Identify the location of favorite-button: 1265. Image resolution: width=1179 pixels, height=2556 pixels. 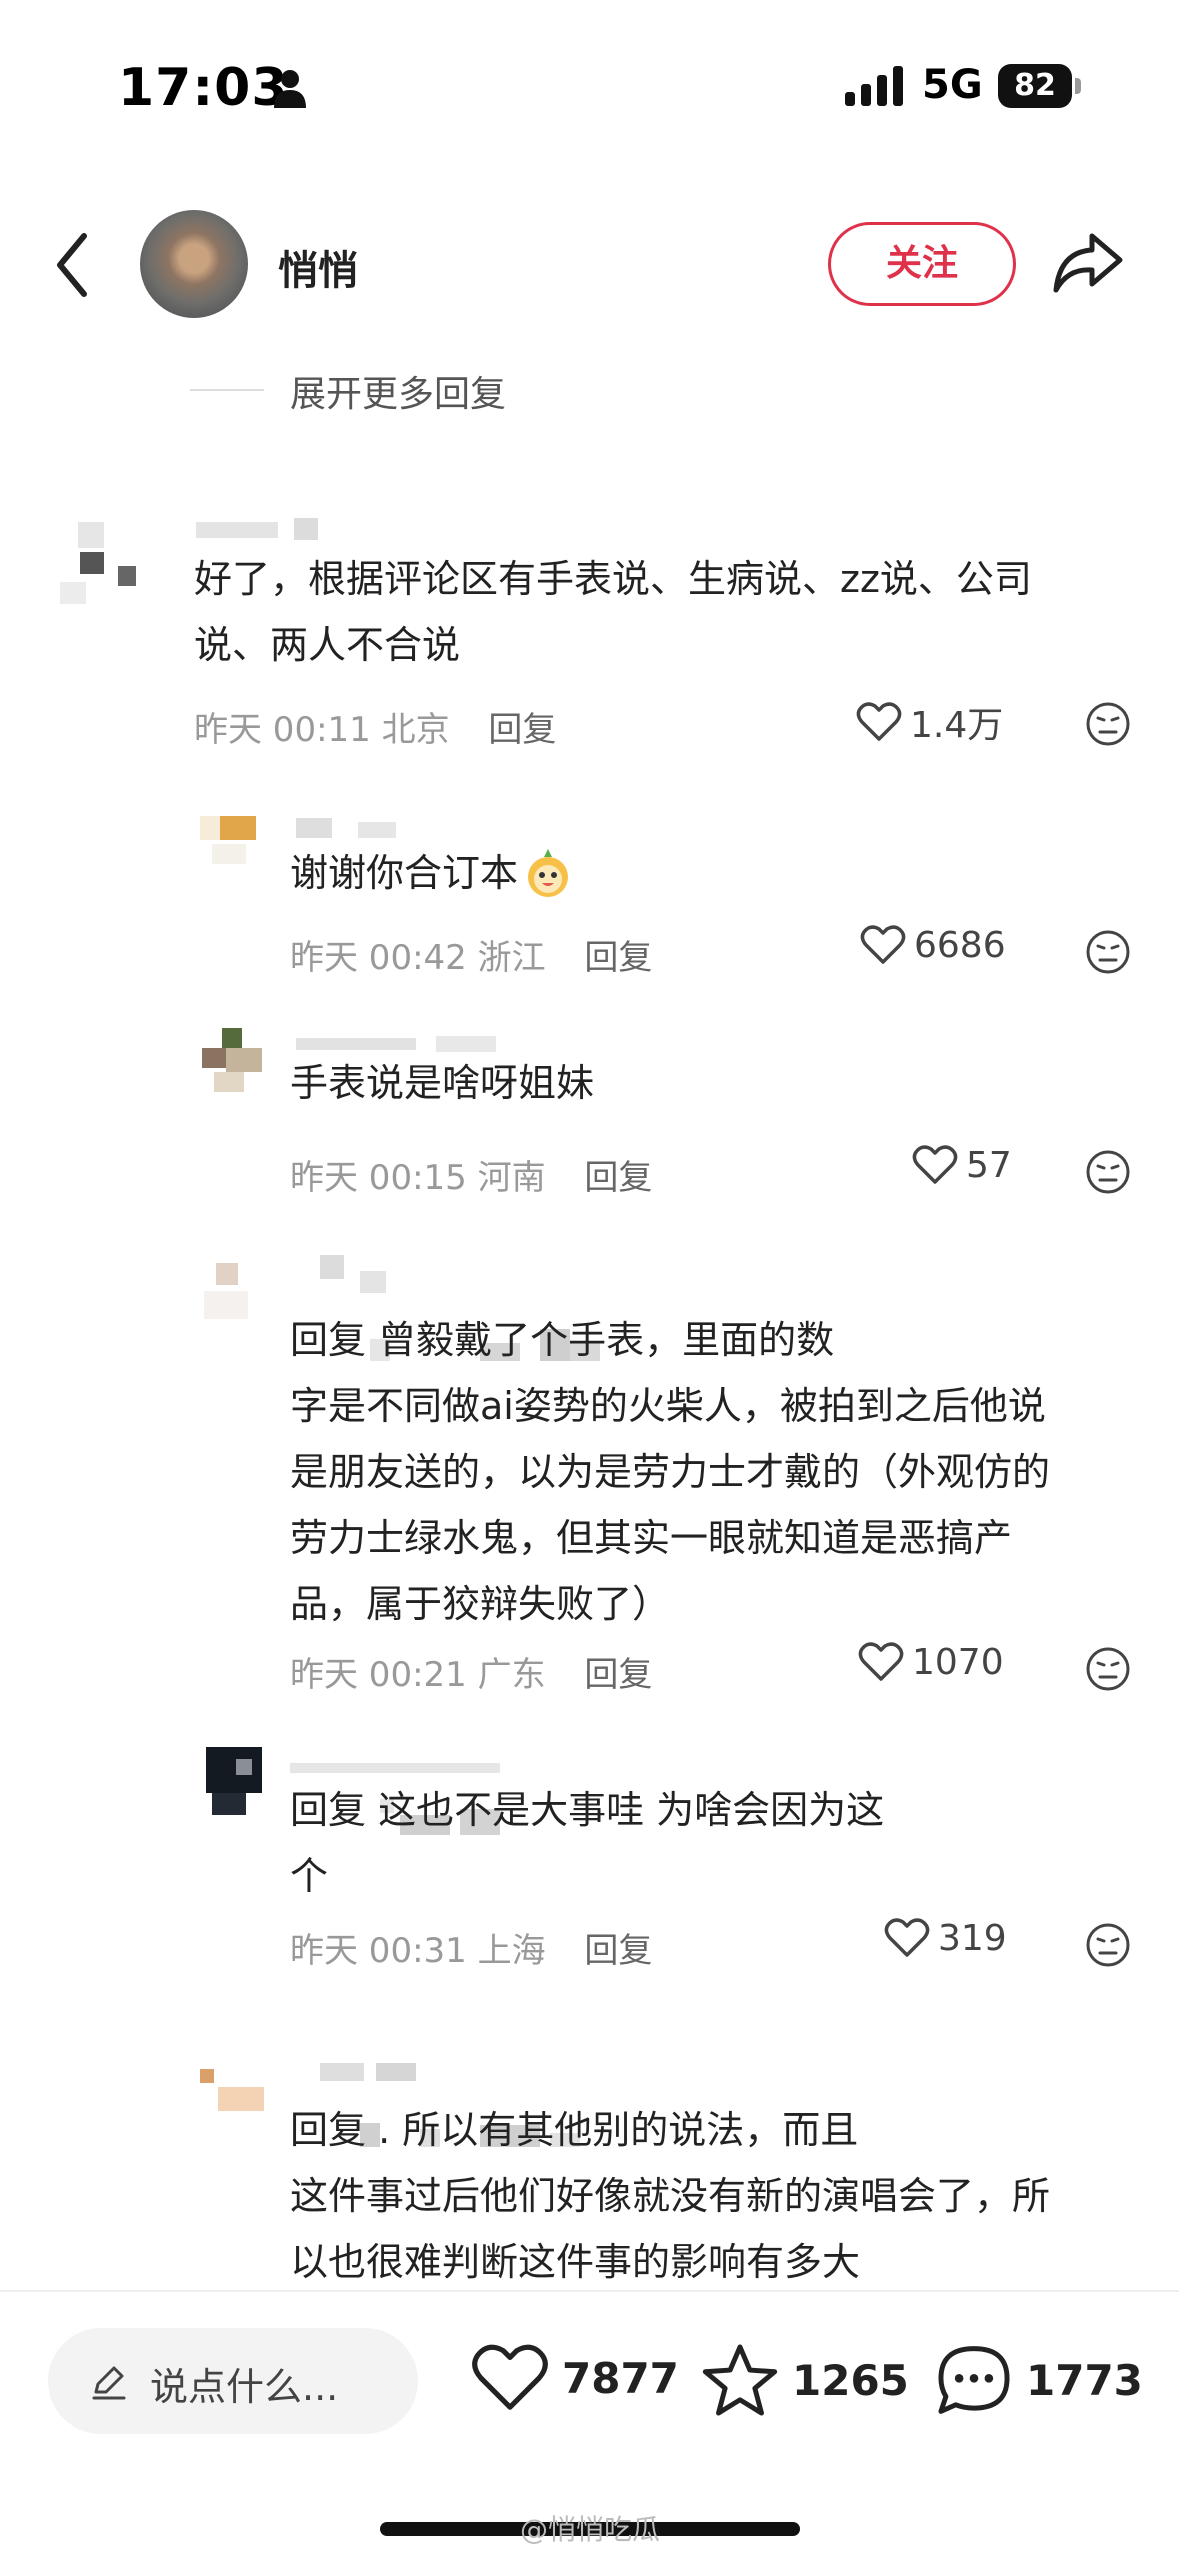
(804, 2380).